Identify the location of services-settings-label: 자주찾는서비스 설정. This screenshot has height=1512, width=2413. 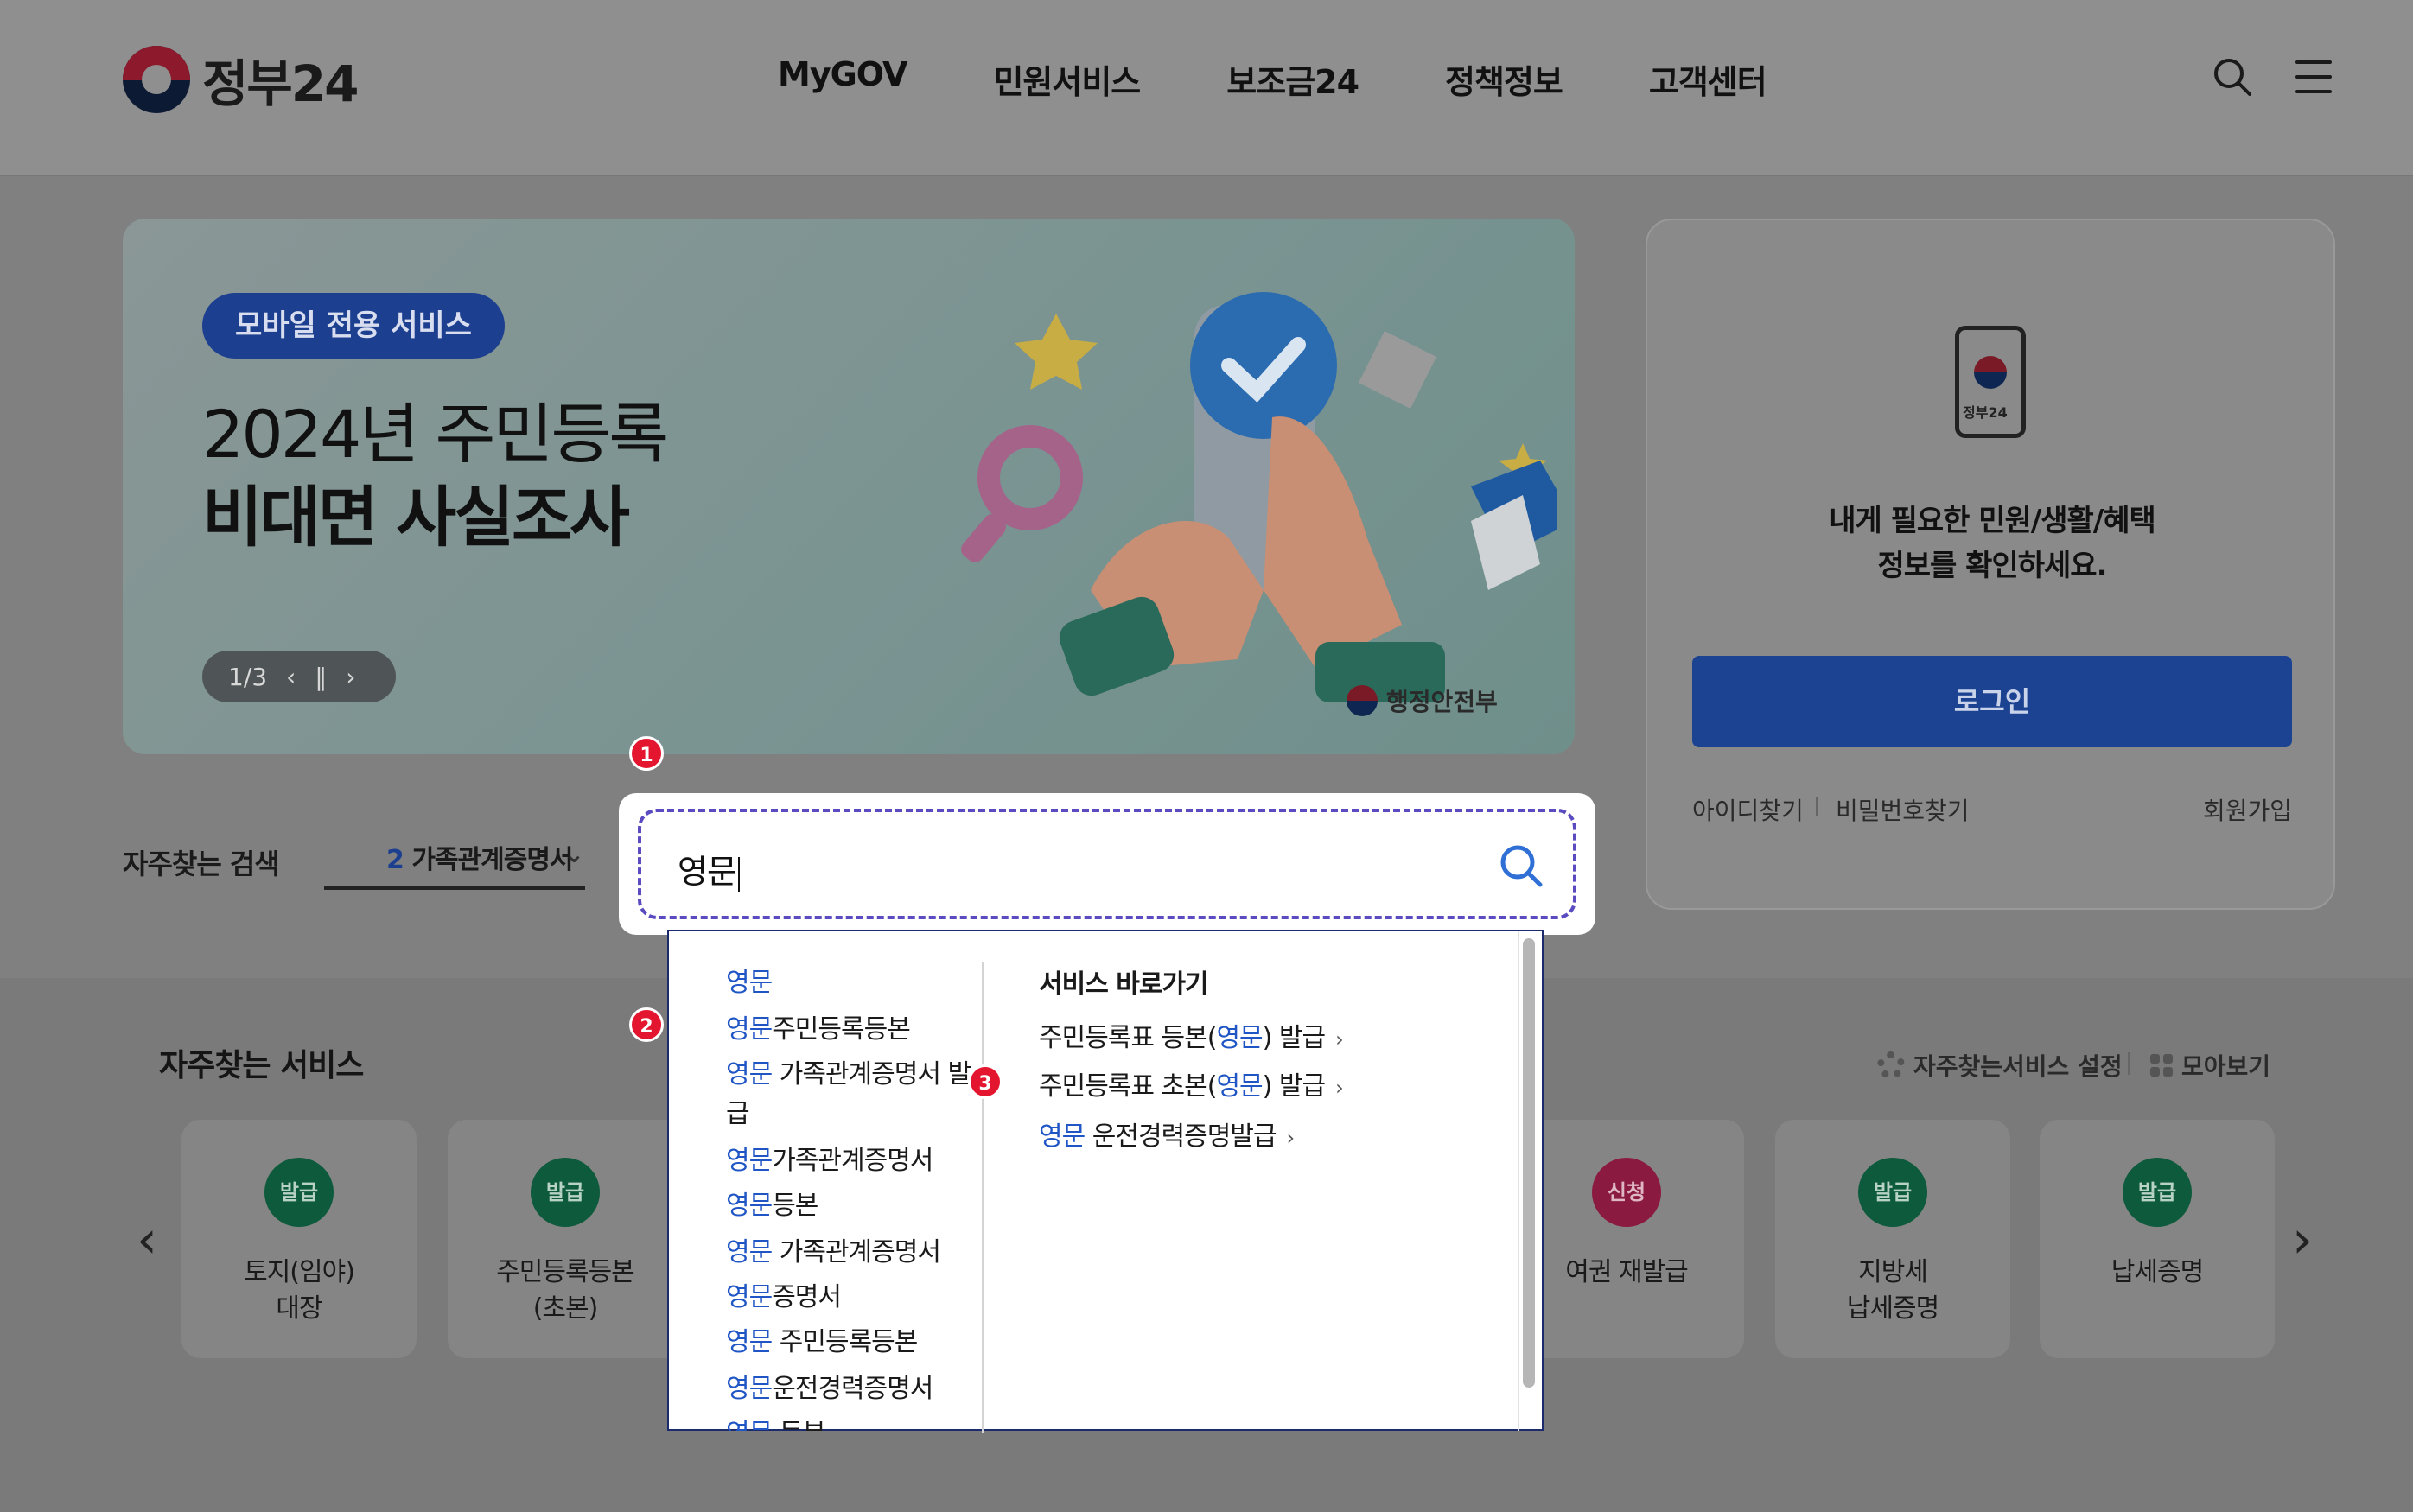
(2018, 1066).